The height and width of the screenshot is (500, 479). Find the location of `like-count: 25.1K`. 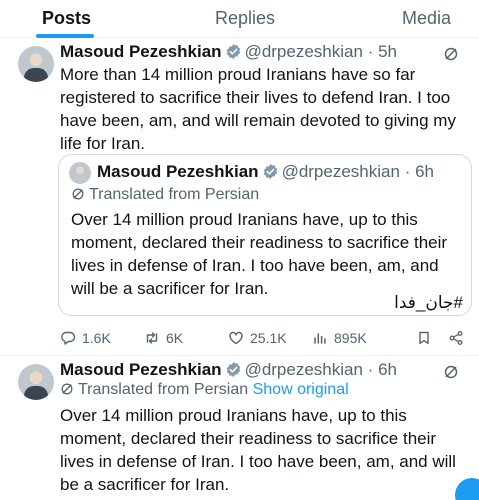

like-count: 25.1K is located at coordinates (268, 338).